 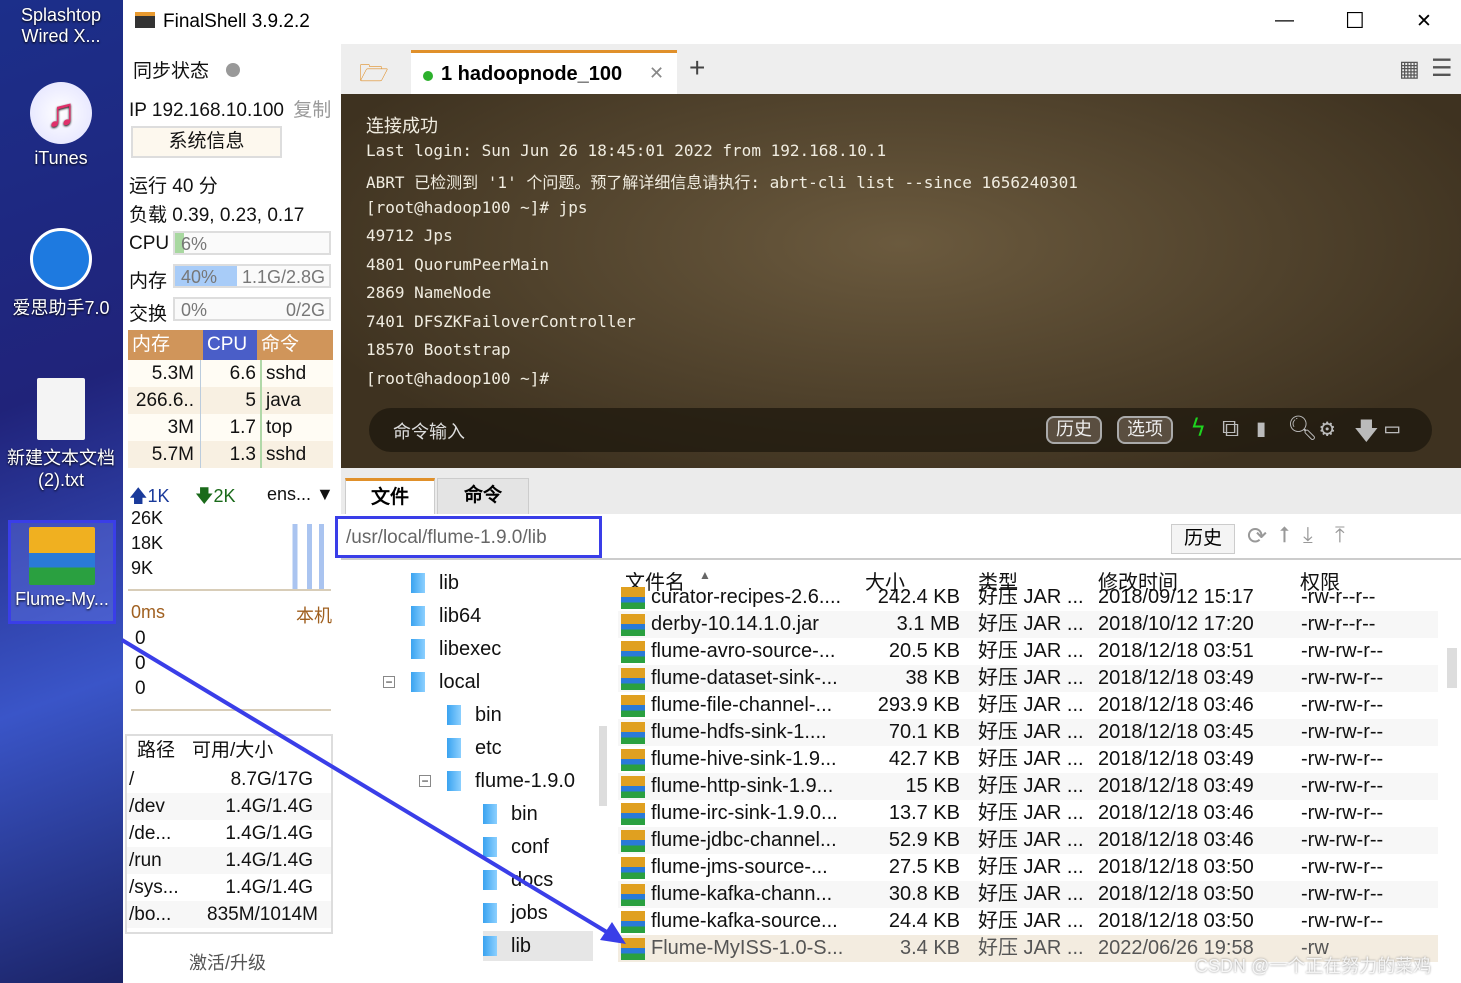 I want to click on minimize-button: —, so click(x=1284, y=21).